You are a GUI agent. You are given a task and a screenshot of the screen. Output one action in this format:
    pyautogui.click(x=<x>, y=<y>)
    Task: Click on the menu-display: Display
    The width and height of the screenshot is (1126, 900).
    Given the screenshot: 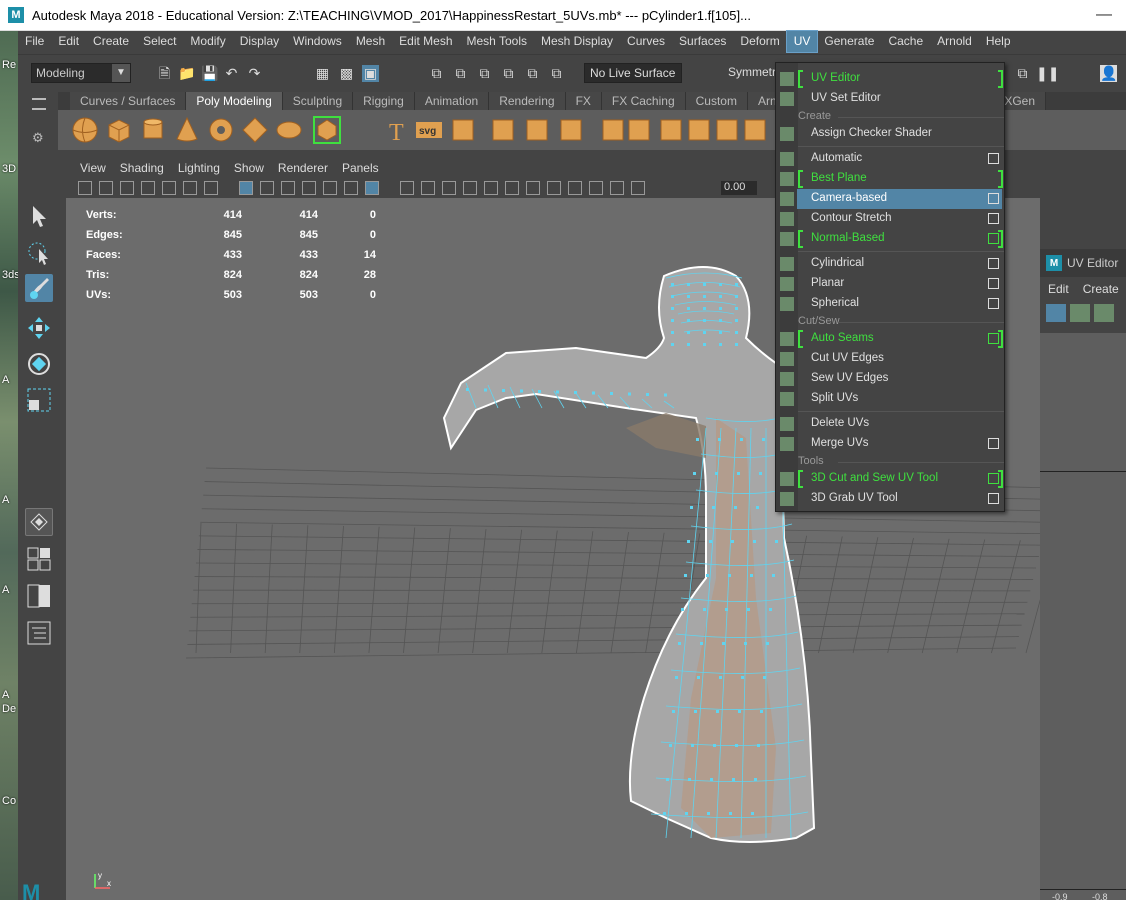 What is the action you would take?
    pyautogui.click(x=259, y=41)
    